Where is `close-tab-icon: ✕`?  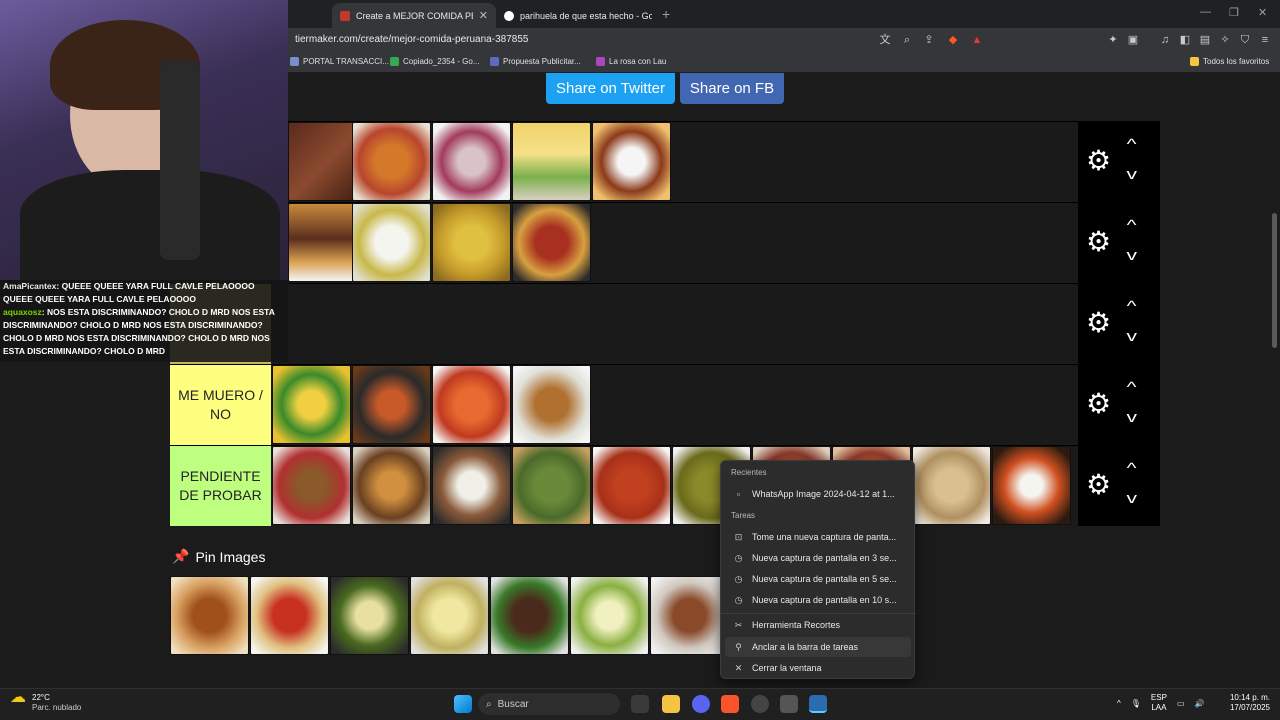
close-tab-icon: ✕ is located at coordinates (483, 15).